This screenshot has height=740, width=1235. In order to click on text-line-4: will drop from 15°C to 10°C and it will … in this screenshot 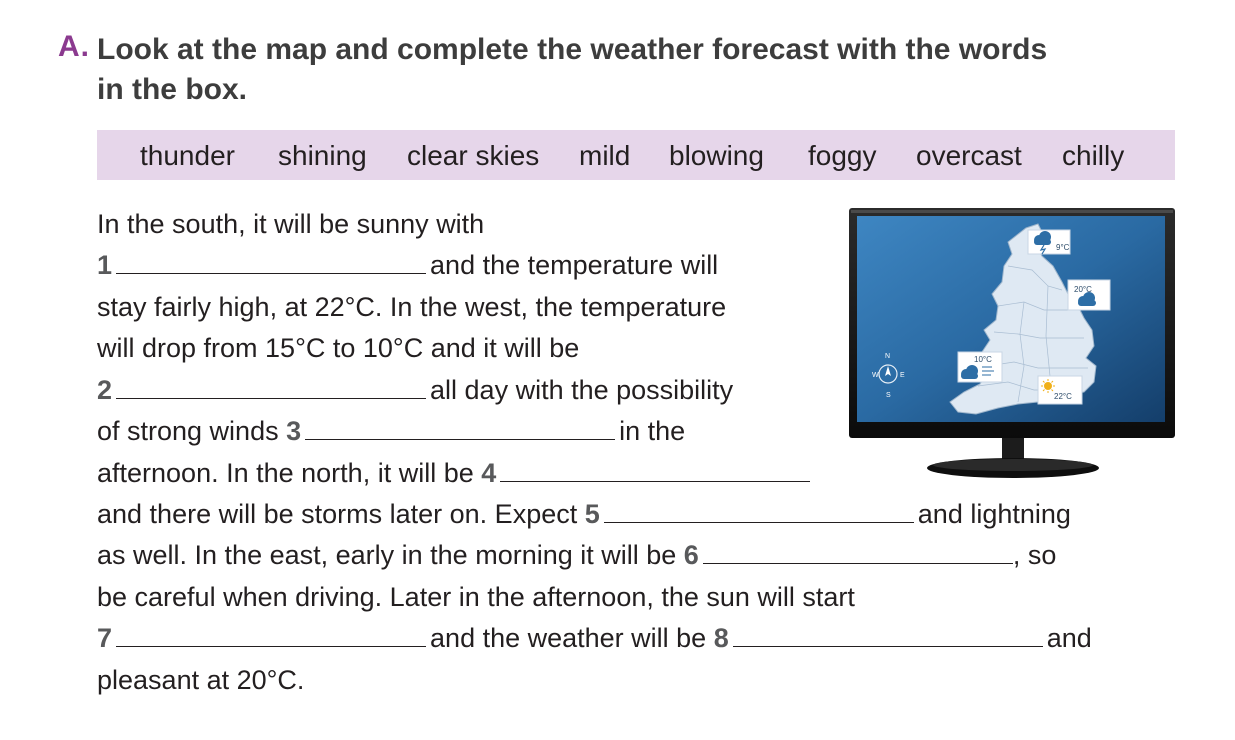, I will do `click(338, 348)`.